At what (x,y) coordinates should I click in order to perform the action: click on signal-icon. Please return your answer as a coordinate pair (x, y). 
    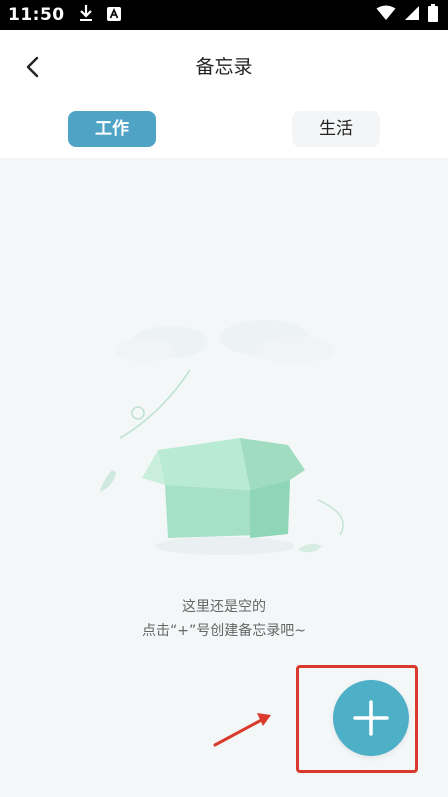
    Looking at the image, I should click on (412, 15).